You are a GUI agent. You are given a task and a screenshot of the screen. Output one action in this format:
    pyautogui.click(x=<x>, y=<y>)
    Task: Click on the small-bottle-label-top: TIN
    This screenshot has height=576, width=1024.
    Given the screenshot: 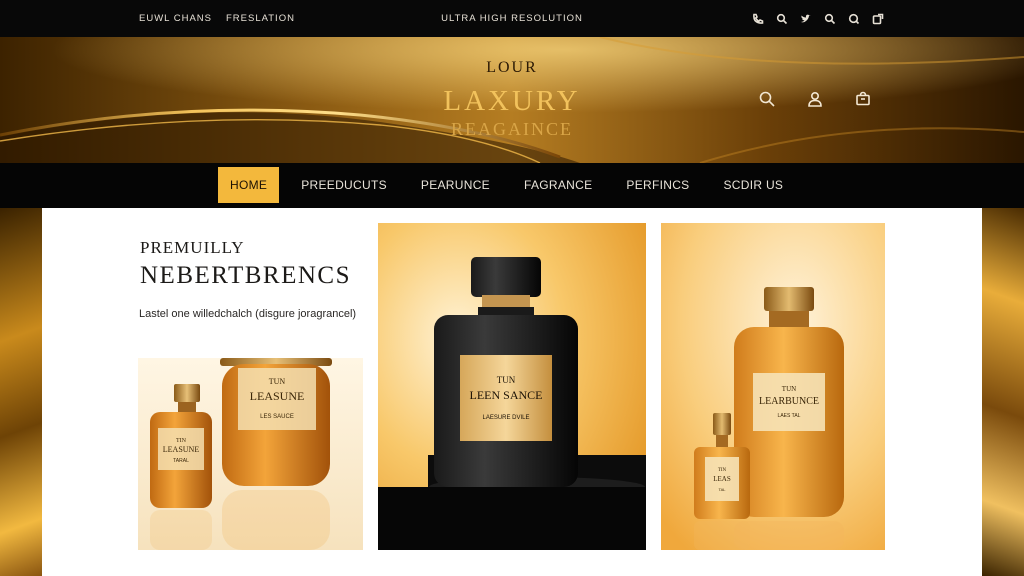 What is the action you would take?
    pyautogui.click(x=181, y=441)
    